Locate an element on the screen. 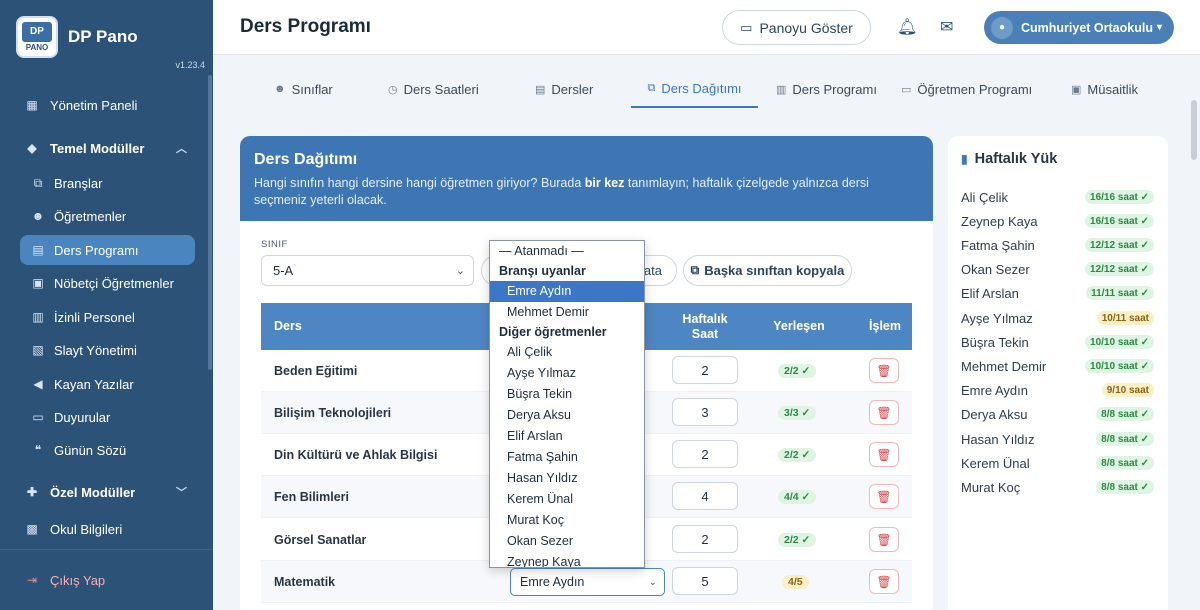  sidebar-item-branches: ⧉ Branşlar is located at coordinates (107, 183).